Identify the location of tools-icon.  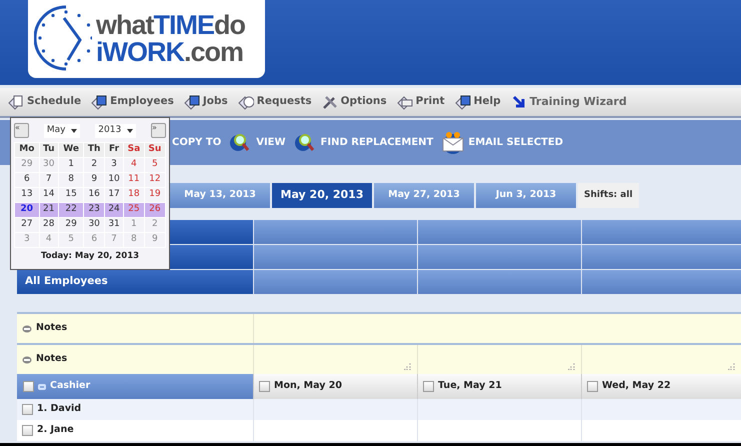
(330, 102).